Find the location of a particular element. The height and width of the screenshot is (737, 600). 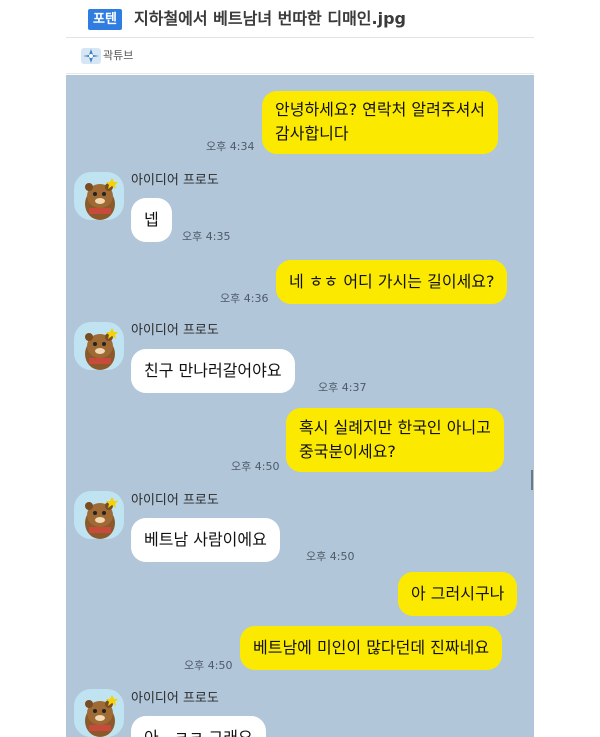

scrollbar-thumb is located at coordinates (532, 480).